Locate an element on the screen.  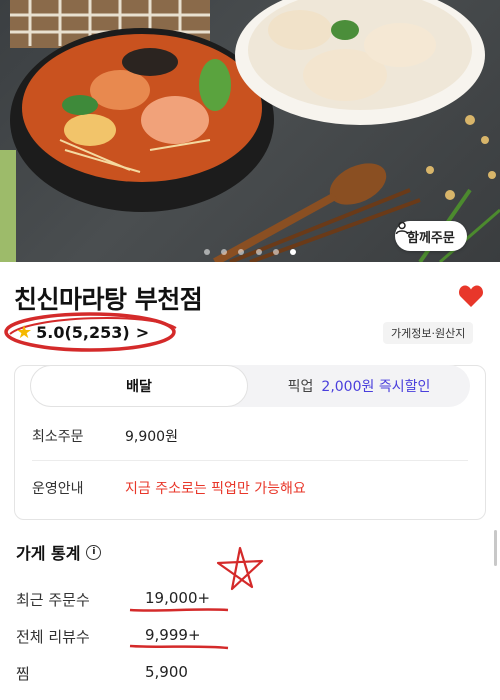
tab-pickup: 픽업 2,000원 즉시할인 is located at coordinates (359, 386).